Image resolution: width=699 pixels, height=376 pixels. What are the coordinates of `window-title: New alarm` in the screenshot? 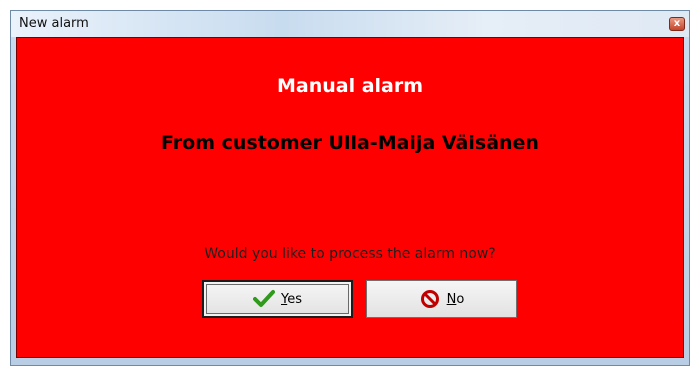 It's located at (54, 23).